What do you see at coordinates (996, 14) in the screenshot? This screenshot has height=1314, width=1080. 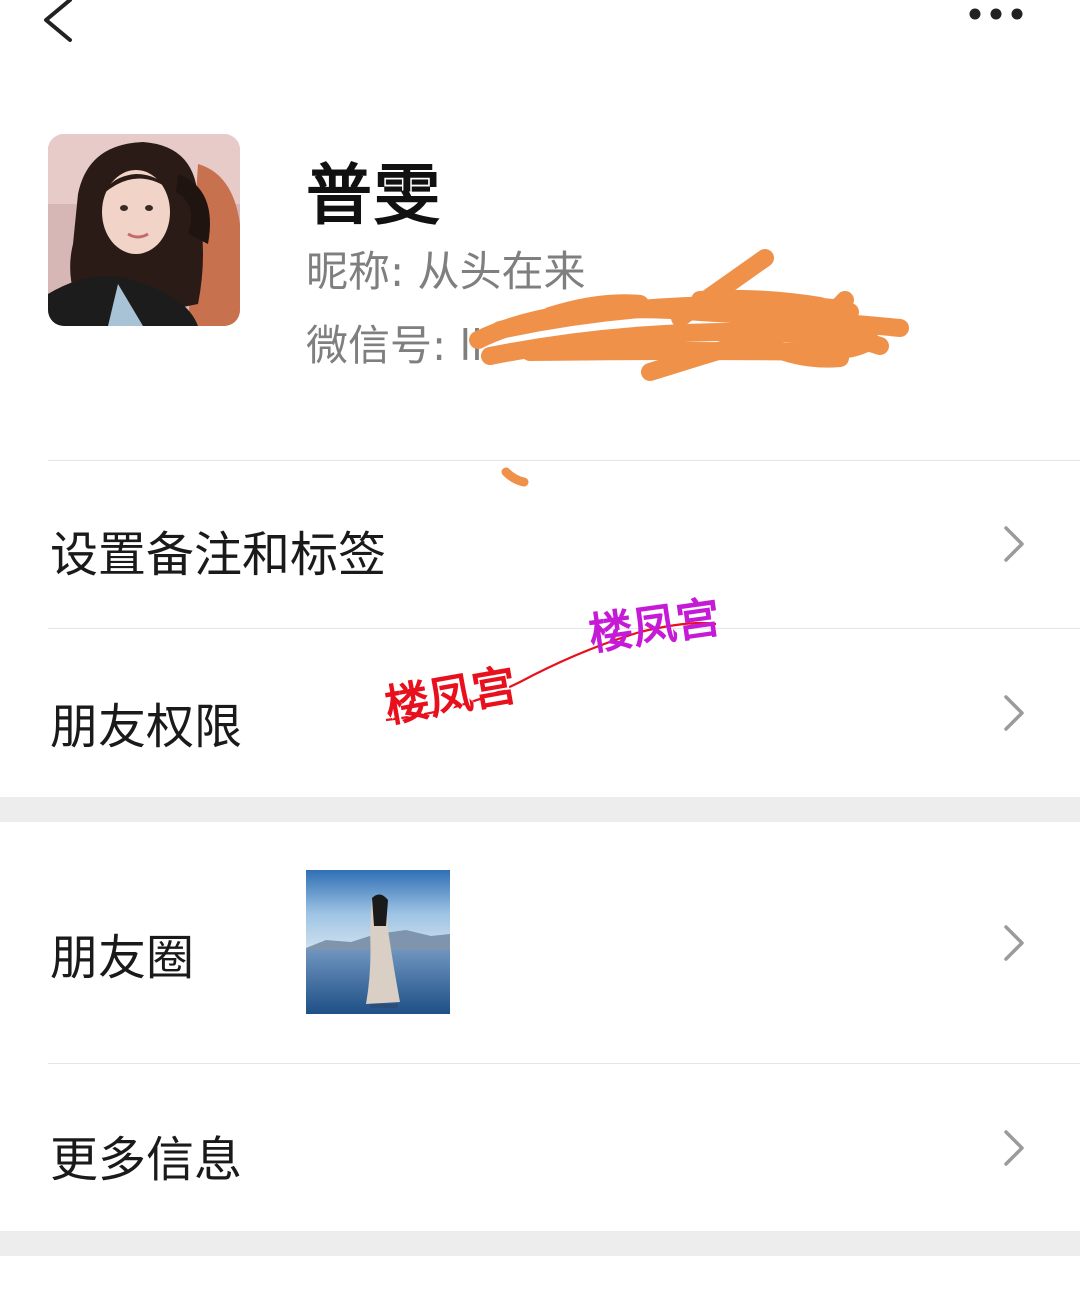 I see `more-dots-icon` at bounding box center [996, 14].